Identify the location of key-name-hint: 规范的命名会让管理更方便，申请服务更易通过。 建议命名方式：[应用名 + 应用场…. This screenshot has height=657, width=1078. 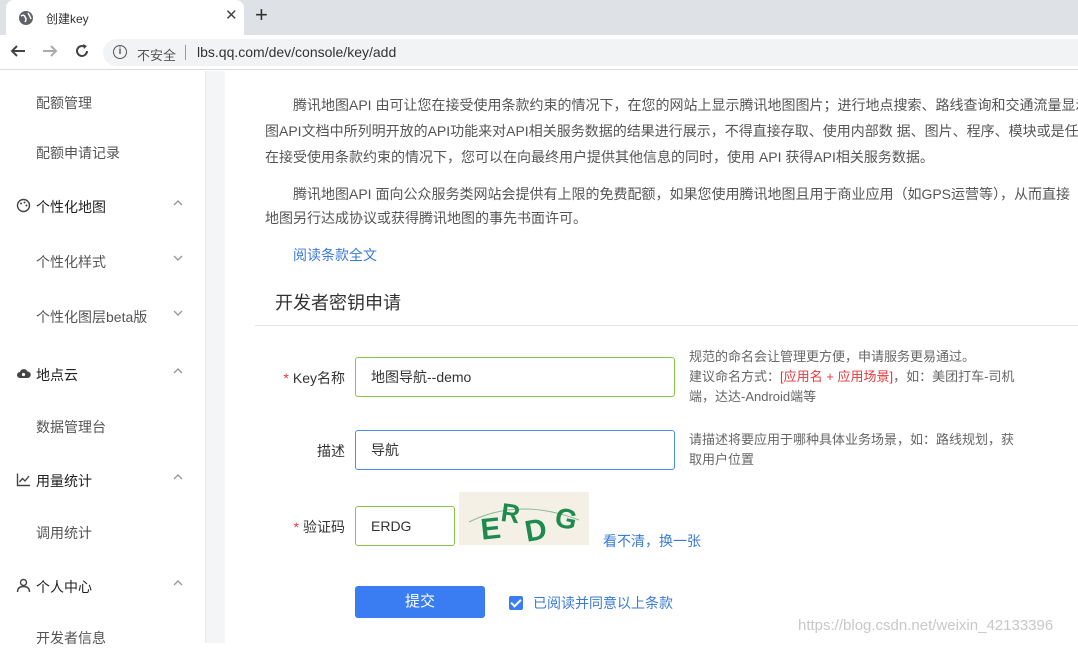
(852, 376).